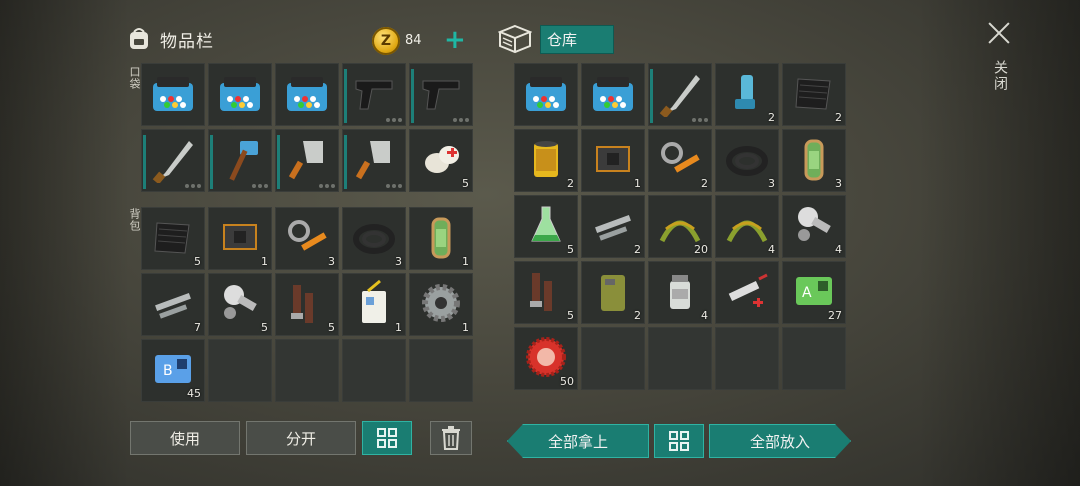 This screenshot has width=1080, height=486. Describe the element at coordinates (578, 441) in the screenshot. I see `take-all-button: 全部拿上` at that location.